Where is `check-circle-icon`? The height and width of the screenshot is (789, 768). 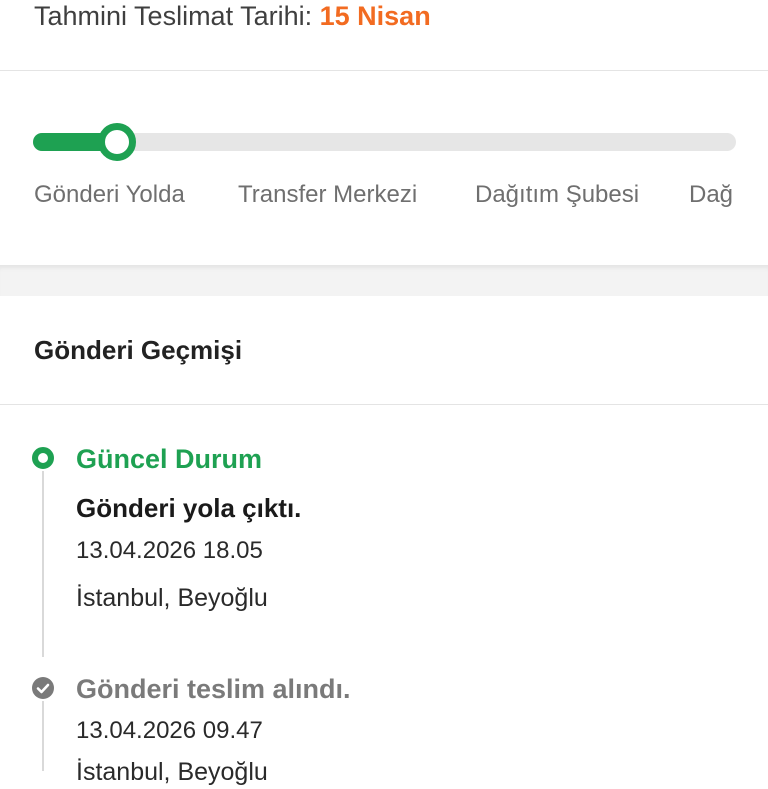 check-circle-icon is located at coordinates (43, 688).